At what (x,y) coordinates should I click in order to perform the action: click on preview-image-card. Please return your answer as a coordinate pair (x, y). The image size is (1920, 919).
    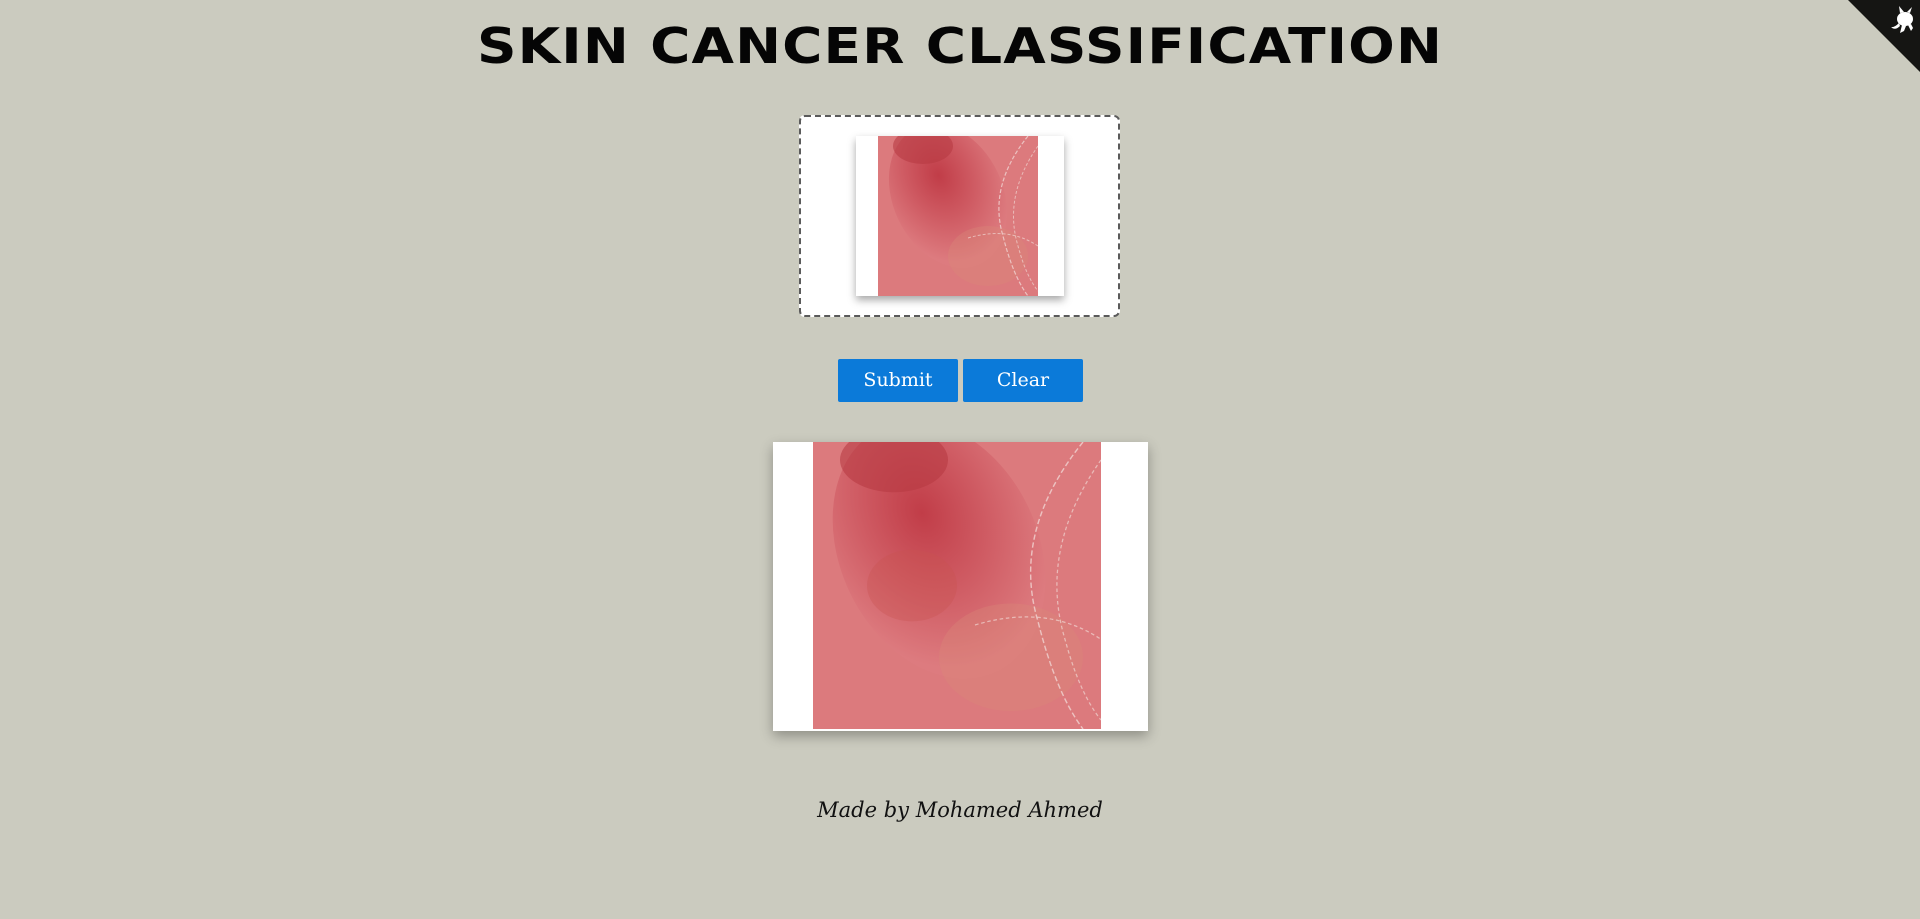
    Looking at the image, I should click on (960, 586).